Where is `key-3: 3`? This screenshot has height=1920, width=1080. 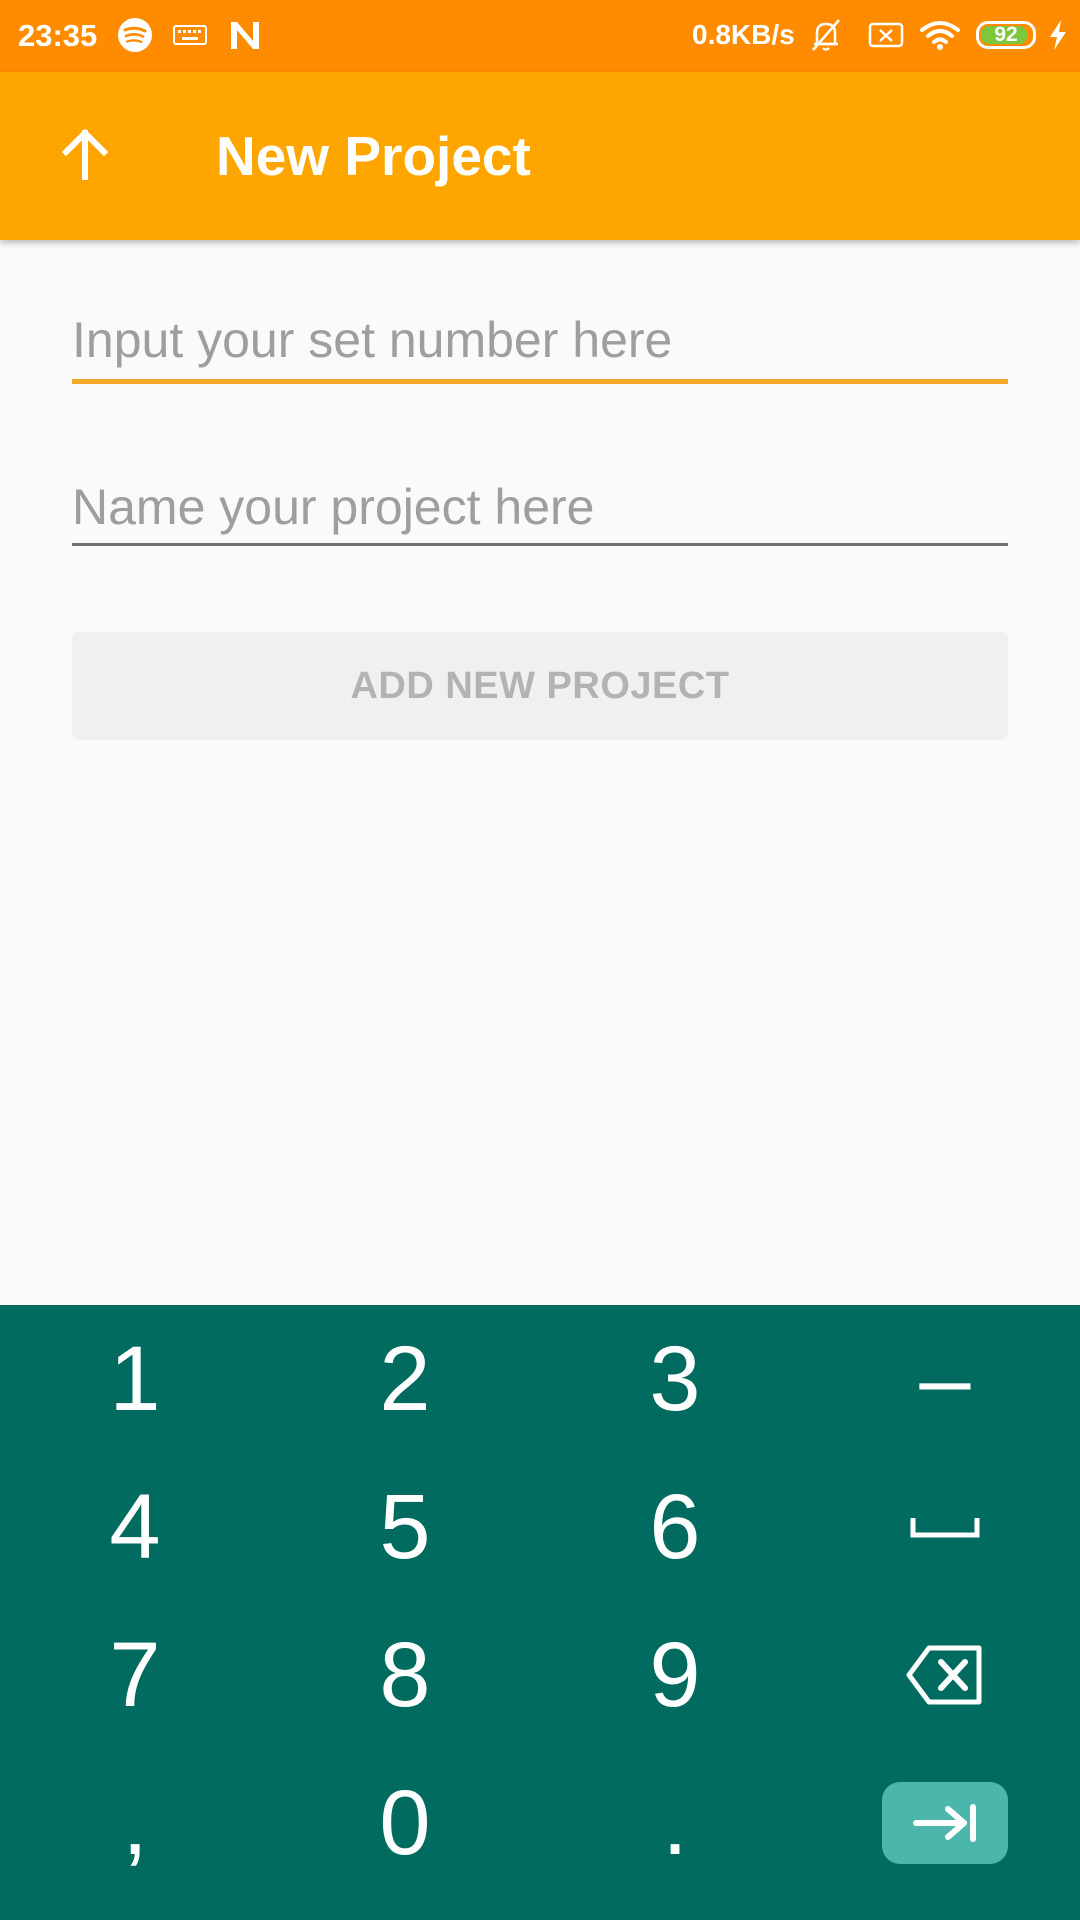
key-3: 3 is located at coordinates (675, 1379).